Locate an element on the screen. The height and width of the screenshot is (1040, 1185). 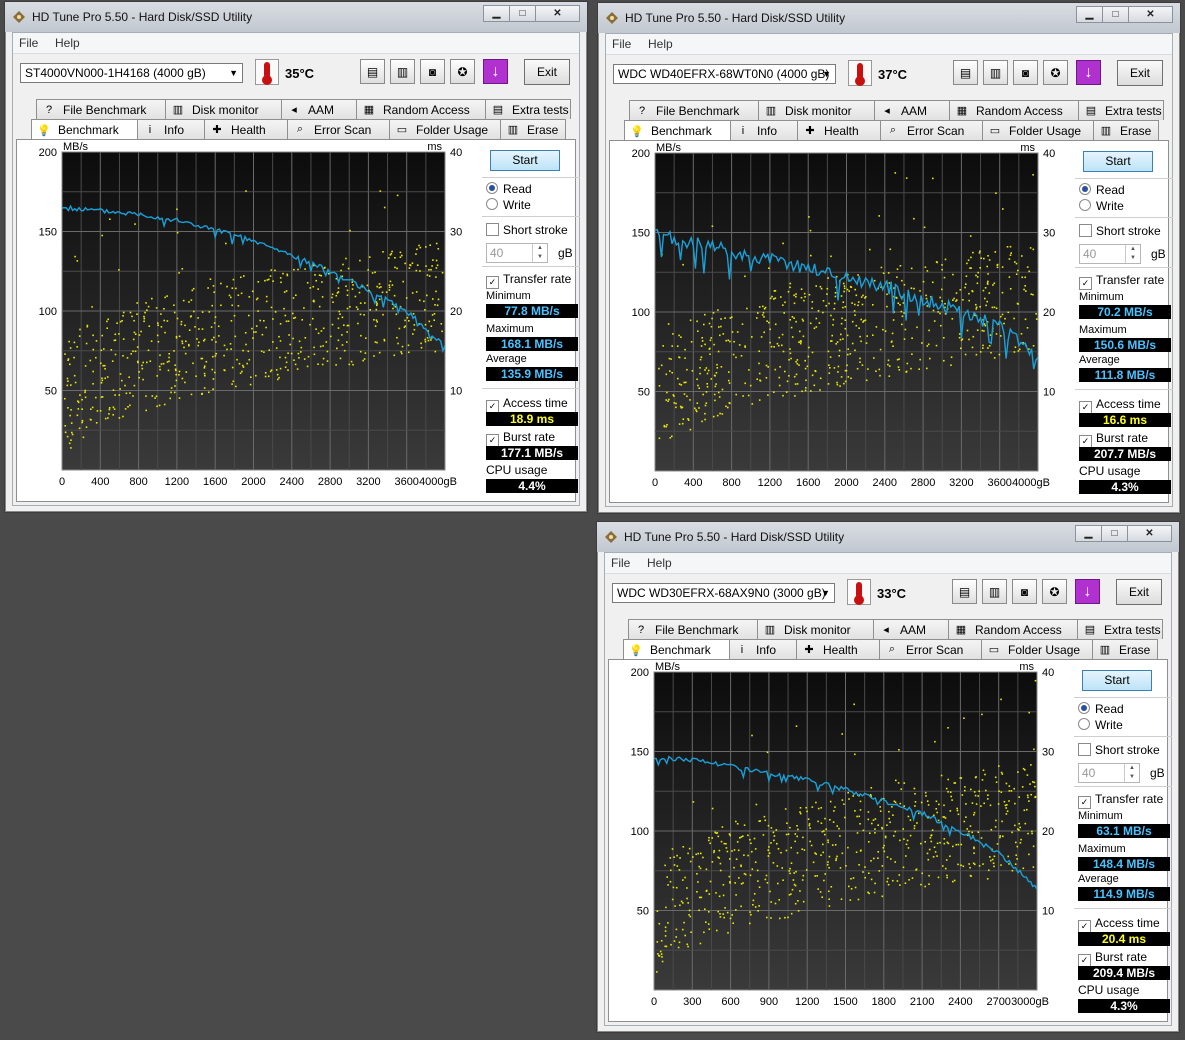
drive-select: WDC WD40EFRX-68WT0N0 (4000 gB) ▼ is located at coordinates (724, 74).